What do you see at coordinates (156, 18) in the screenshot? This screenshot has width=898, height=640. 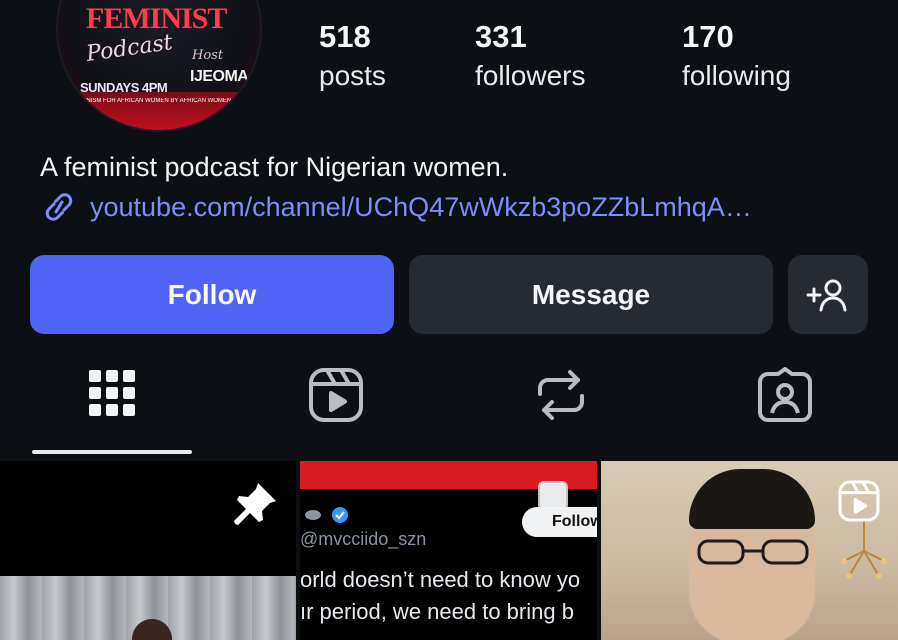 I see `avatar-title: FEMINIST` at bounding box center [156, 18].